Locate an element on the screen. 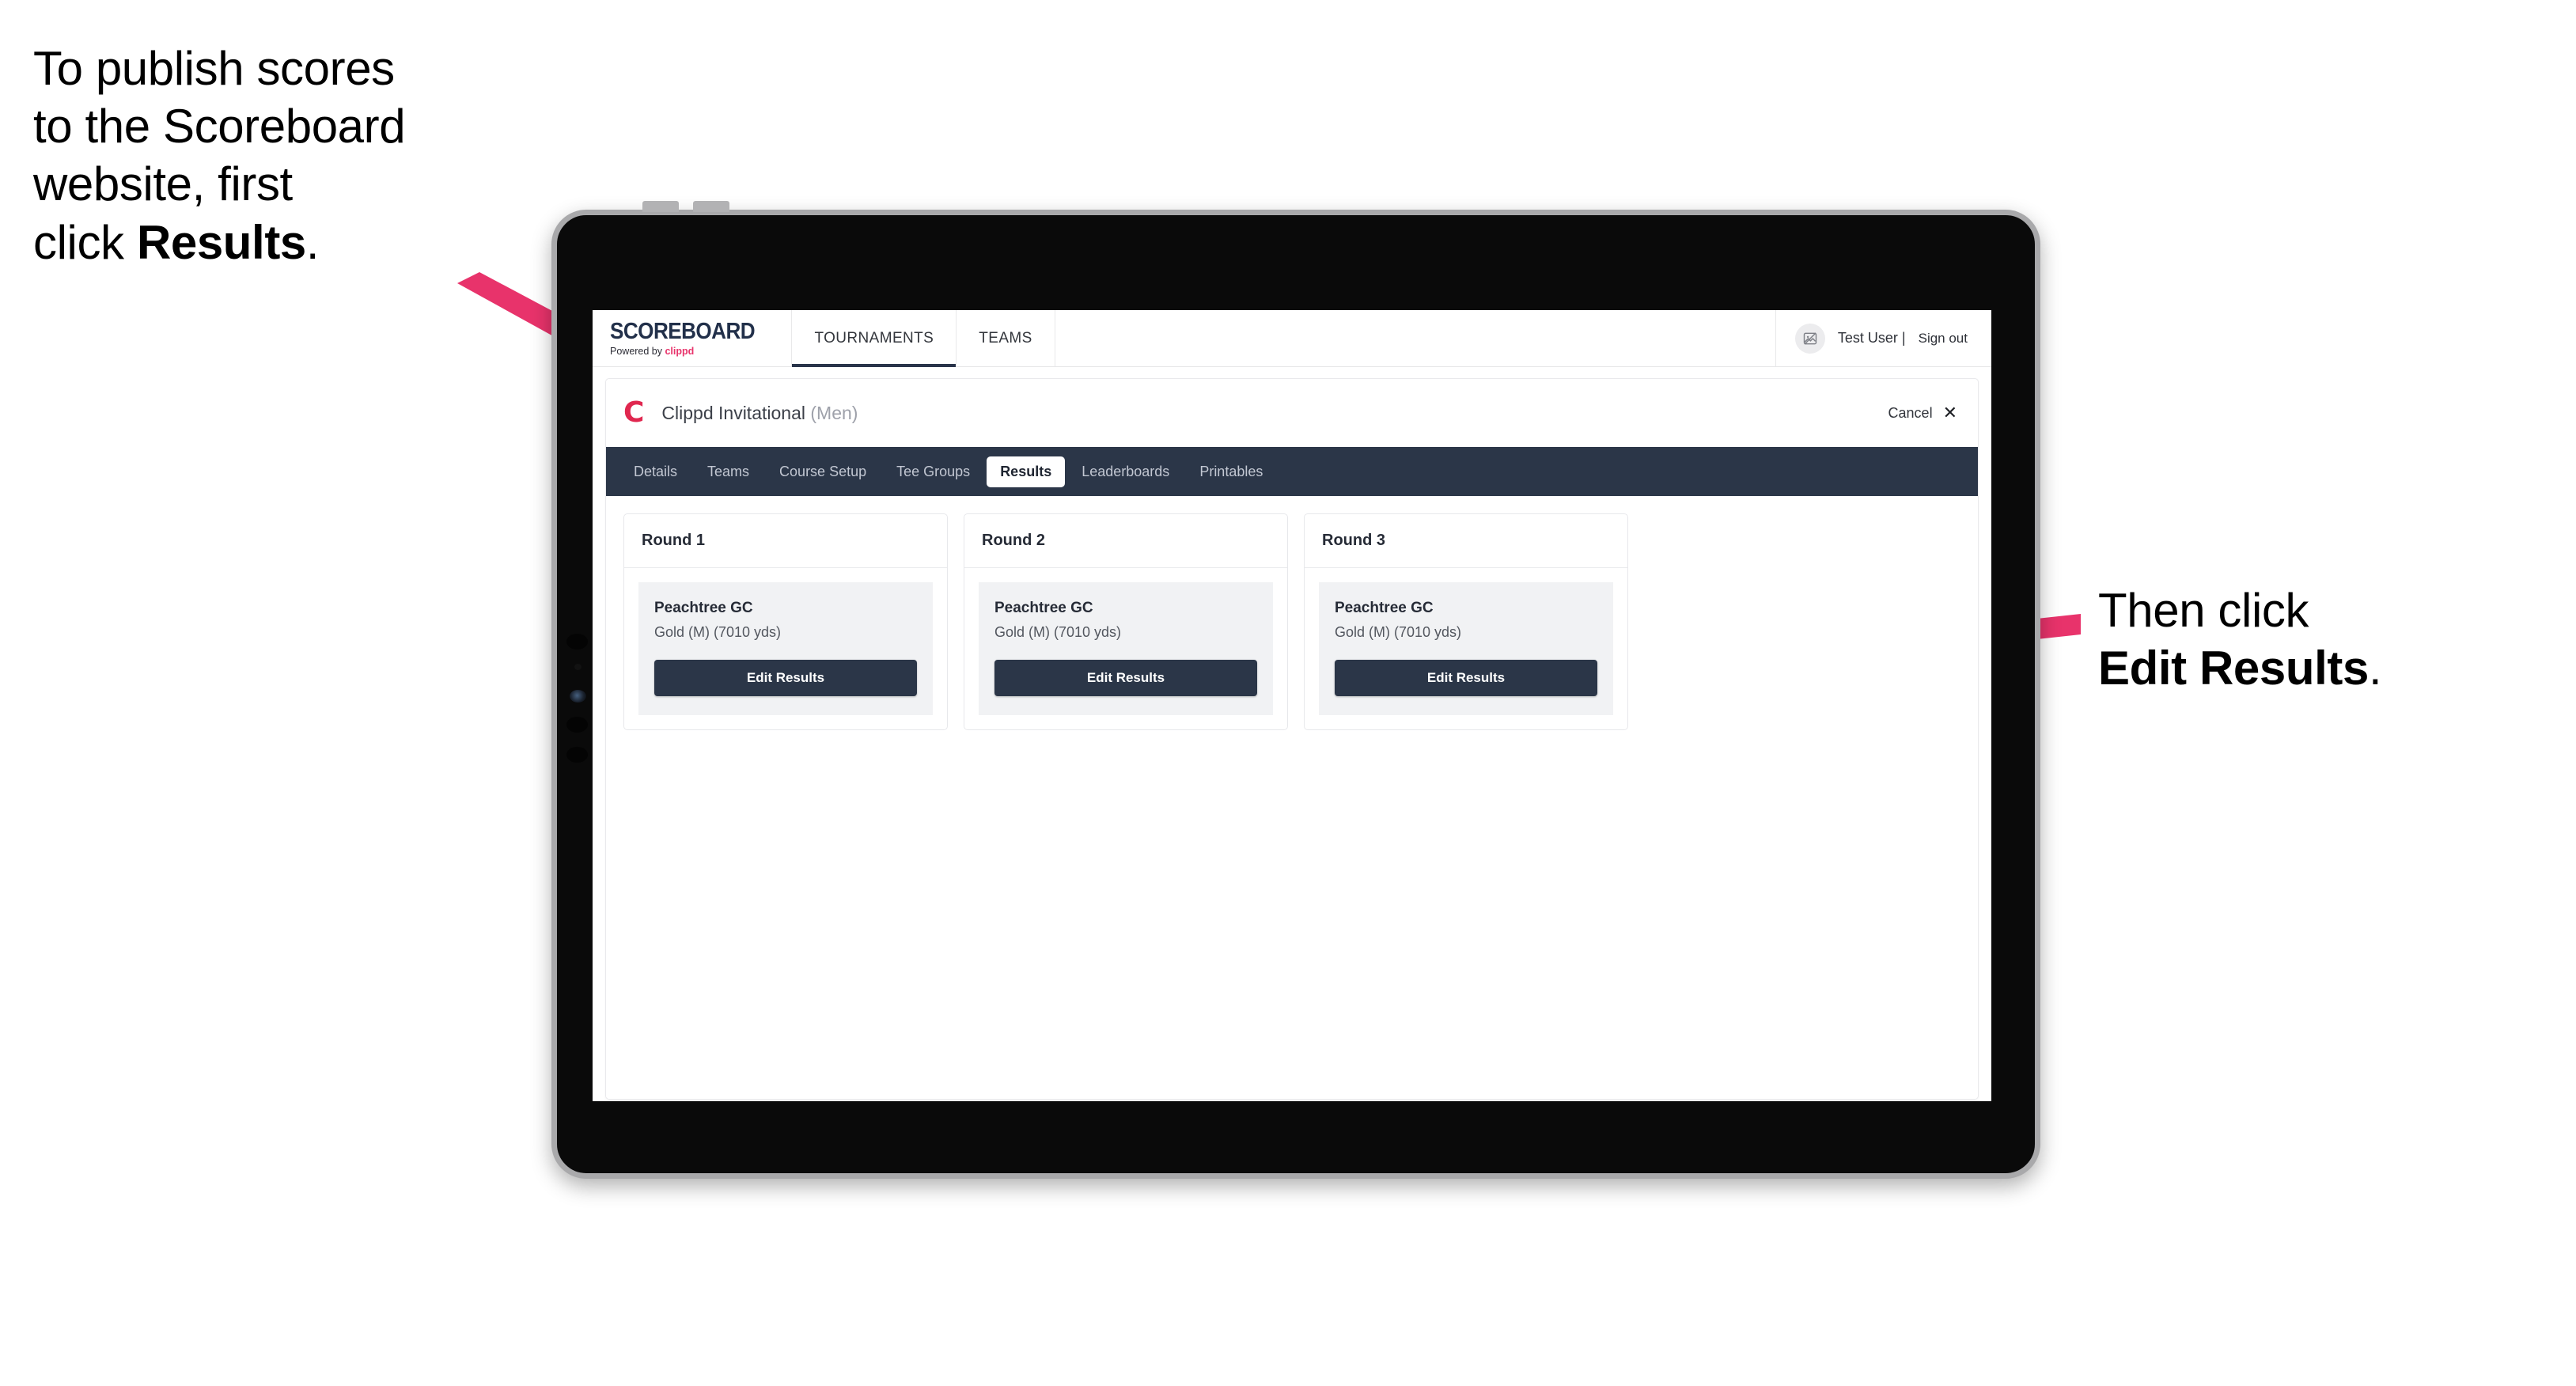  cancel-button-label: Cancel is located at coordinates (1910, 413).